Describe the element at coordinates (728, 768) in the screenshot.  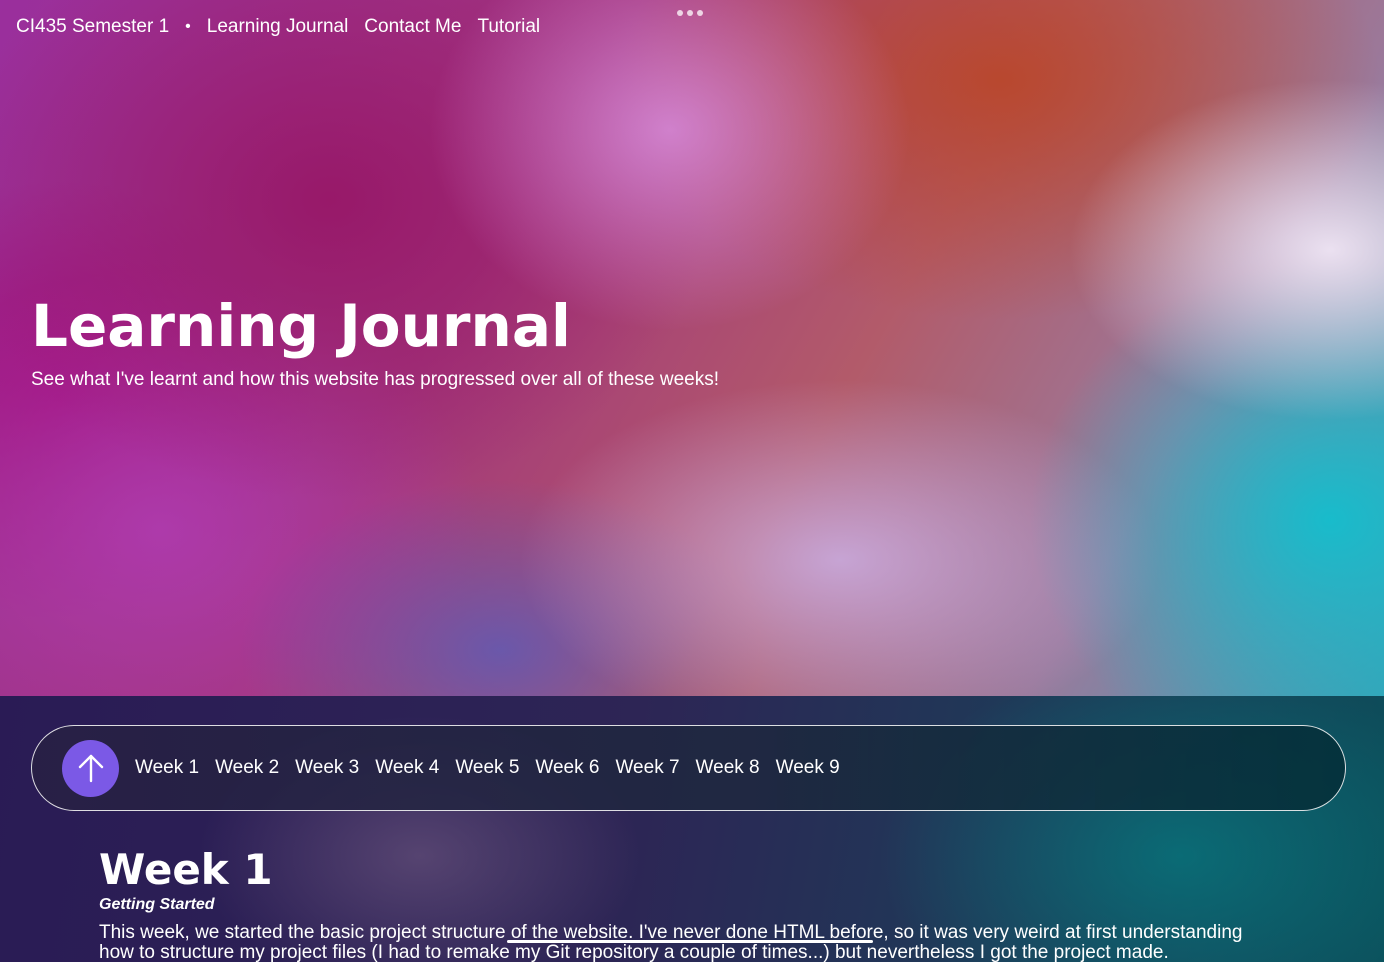
I see `week-link-8: Week 8` at that location.